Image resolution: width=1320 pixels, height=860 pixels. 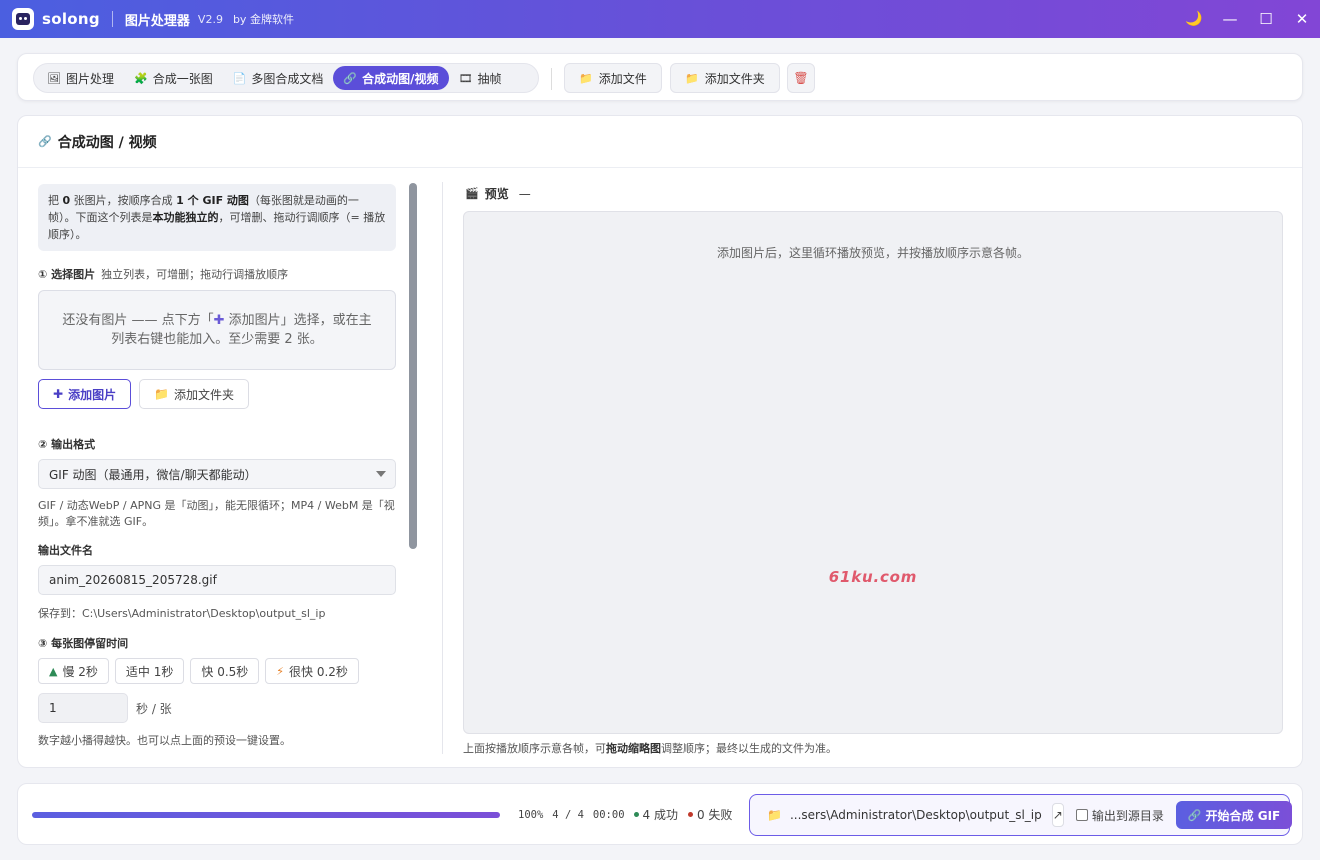 What do you see at coordinates (66, 200) in the screenshot?
I see `image-count: 0` at bounding box center [66, 200].